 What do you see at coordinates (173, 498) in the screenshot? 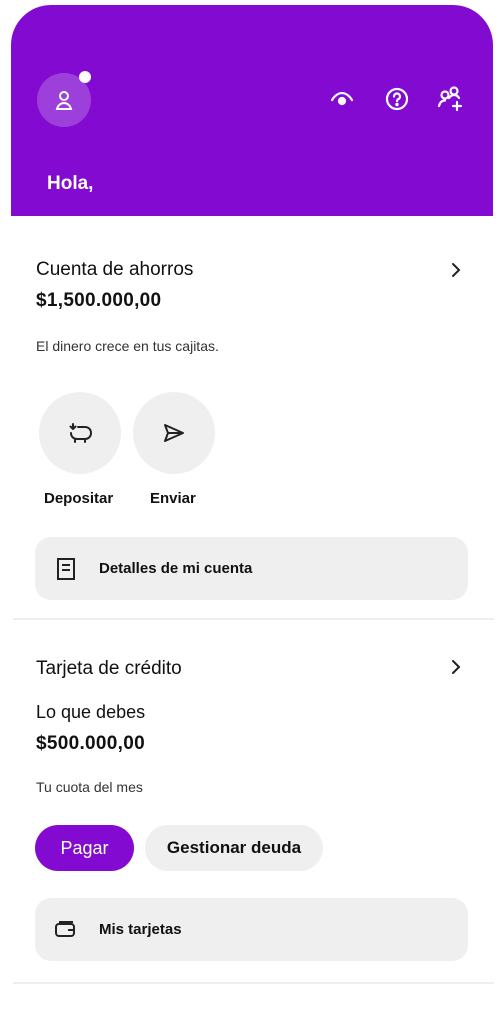
I see `send-label: Enviar` at bounding box center [173, 498].